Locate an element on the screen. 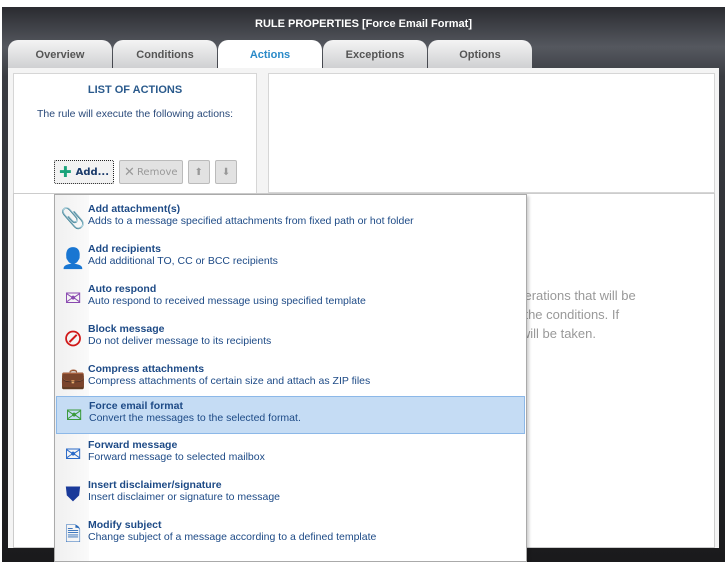 This screenshot has width=727, height=562. arrow-up-icon: ⬆ is located at coordinates (198, 172).